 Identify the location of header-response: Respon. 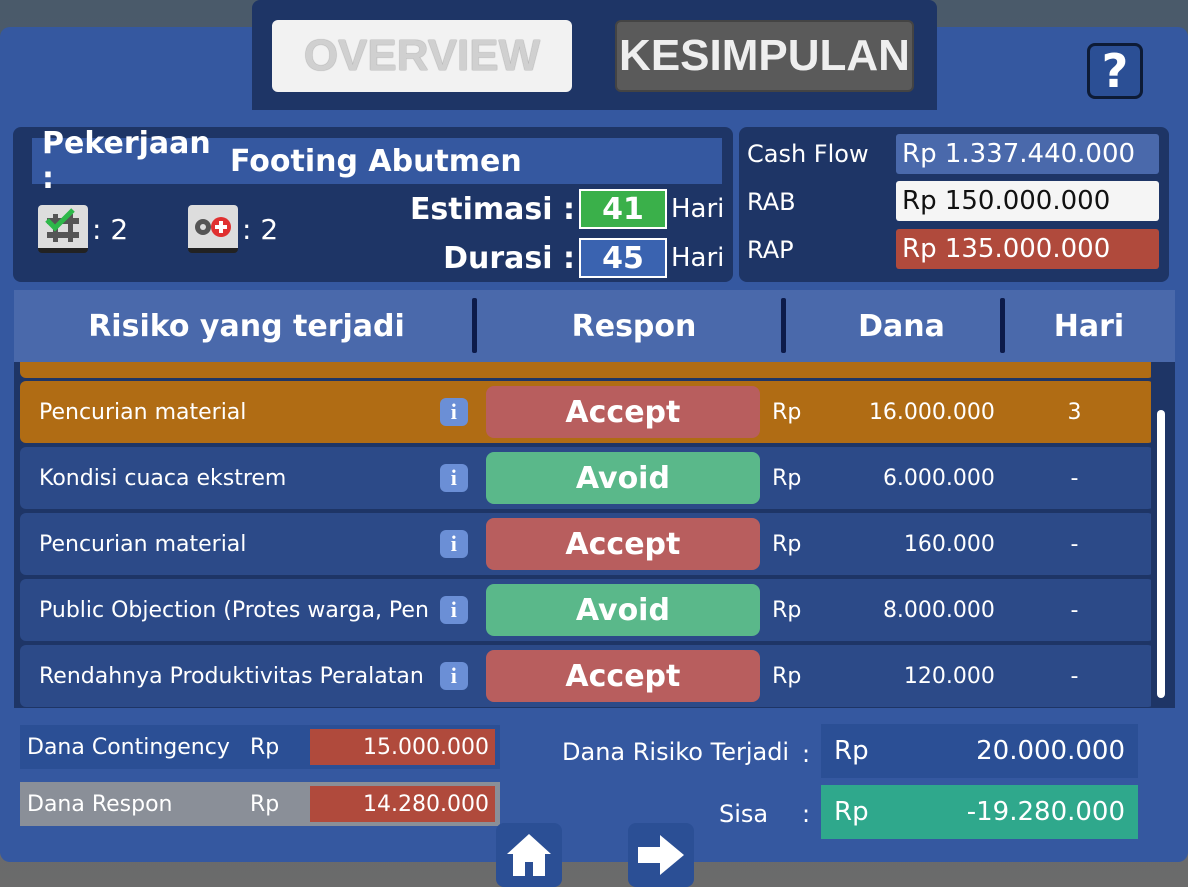
(634, 326).